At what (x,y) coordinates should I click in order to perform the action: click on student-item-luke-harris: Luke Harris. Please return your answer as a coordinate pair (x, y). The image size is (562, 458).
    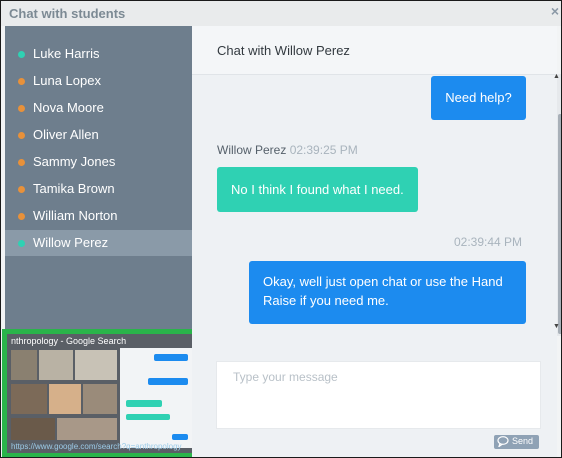
    Looking at the image, I should click on (98, 54).